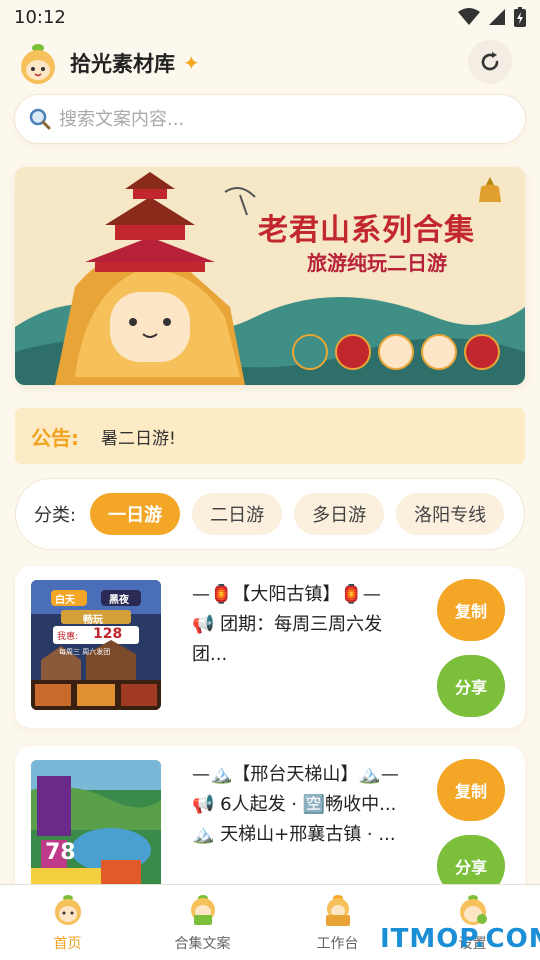  What do you see at coordinates (377, 263) in the screenshot?
I see `banner-subtitle: 旅游纯玩二日游` at bounding box center [377, 263].